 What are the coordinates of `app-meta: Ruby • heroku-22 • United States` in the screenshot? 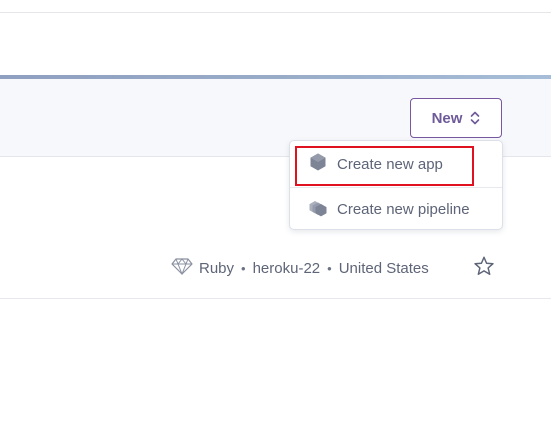 It's located at (300, 268).